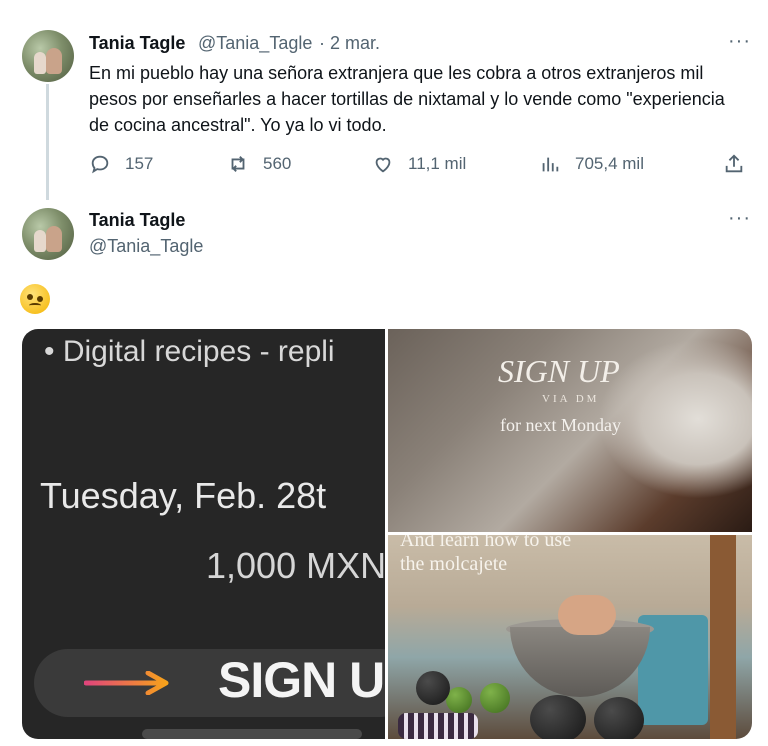 The width and height of the screenshot is (768, 746). Describe the element at coordinates (355, 43) in the screenshot. I see `tweet-date: 2 mar.` at that location.